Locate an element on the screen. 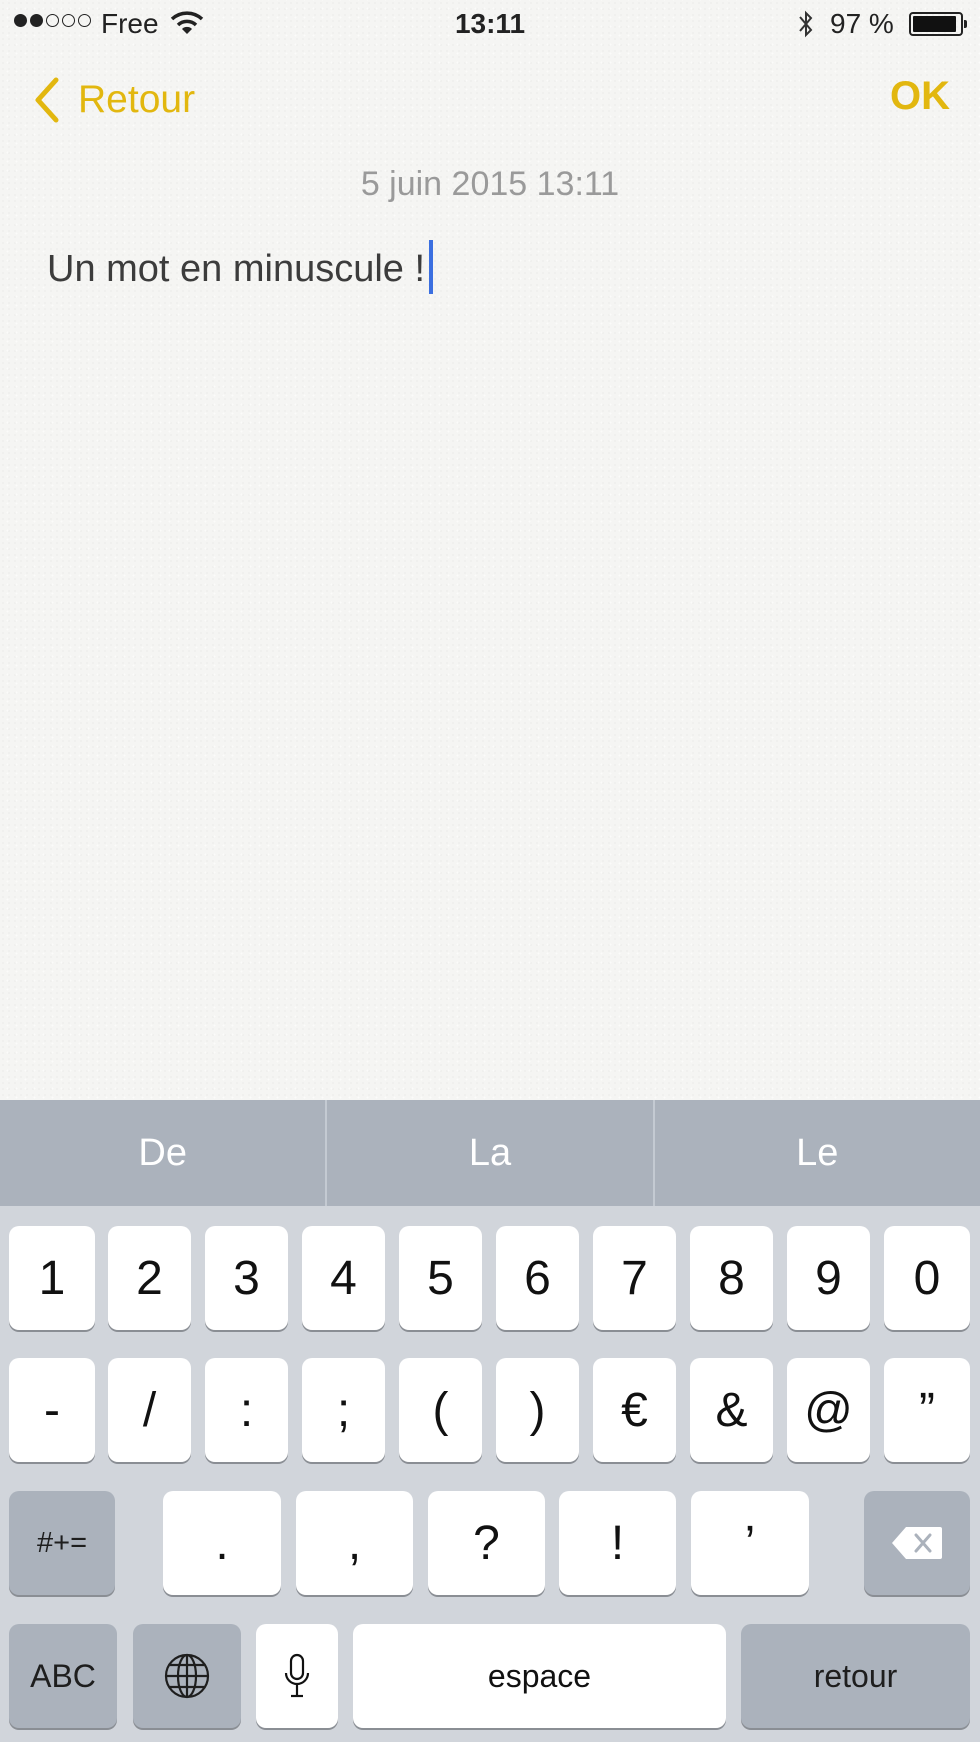 This screenshot has width=980, height=1742. key-apostrophe: ’ is located at coordinates (750, 1543).